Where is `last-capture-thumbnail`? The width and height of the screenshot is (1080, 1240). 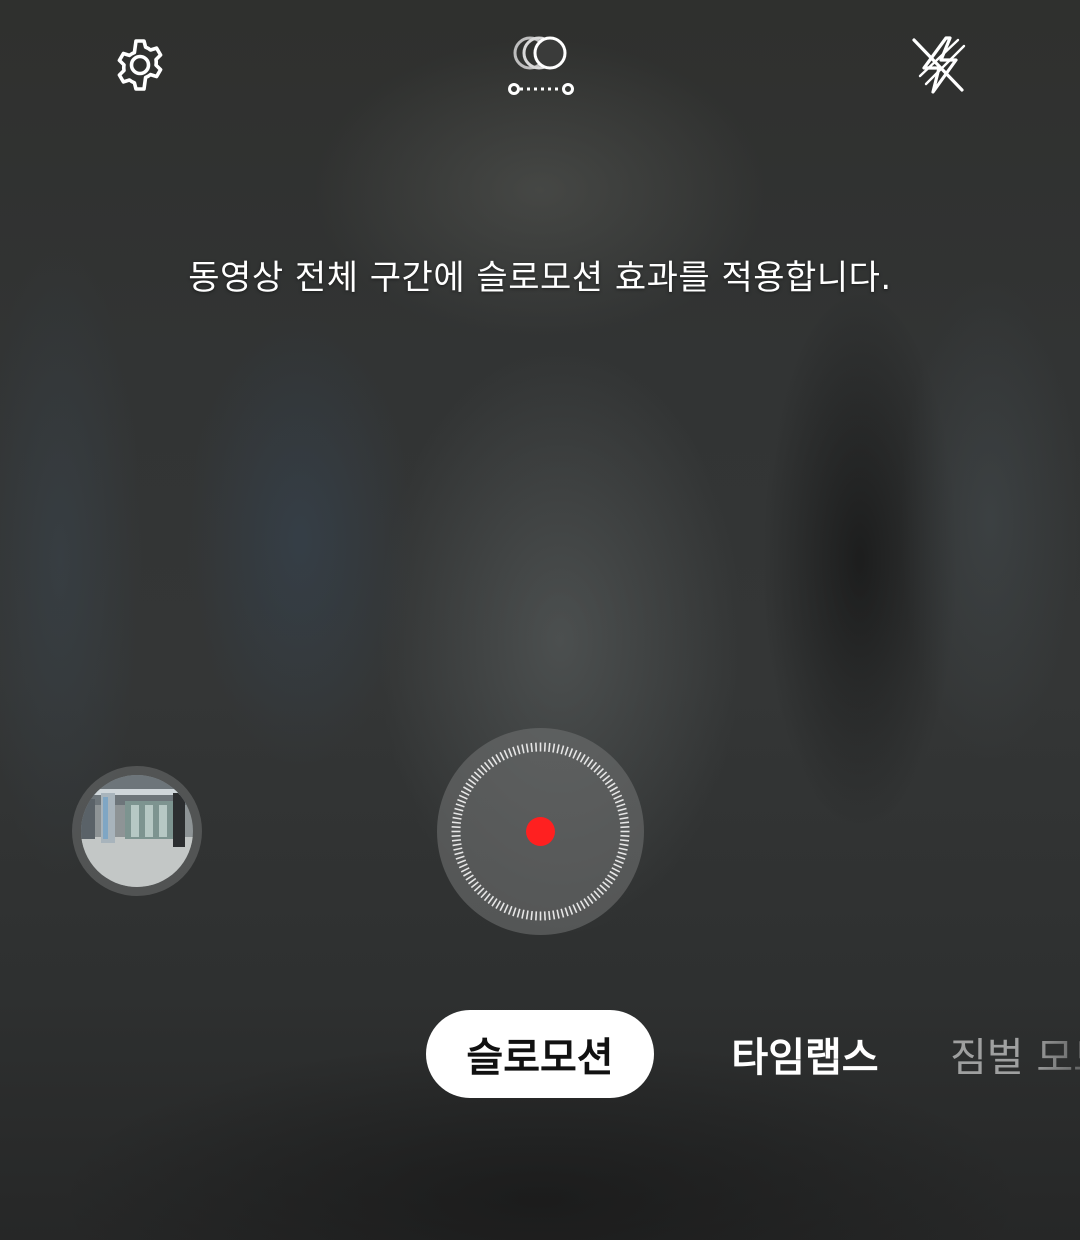
last-capture-thumbnail is located at coordinates (137, 831).